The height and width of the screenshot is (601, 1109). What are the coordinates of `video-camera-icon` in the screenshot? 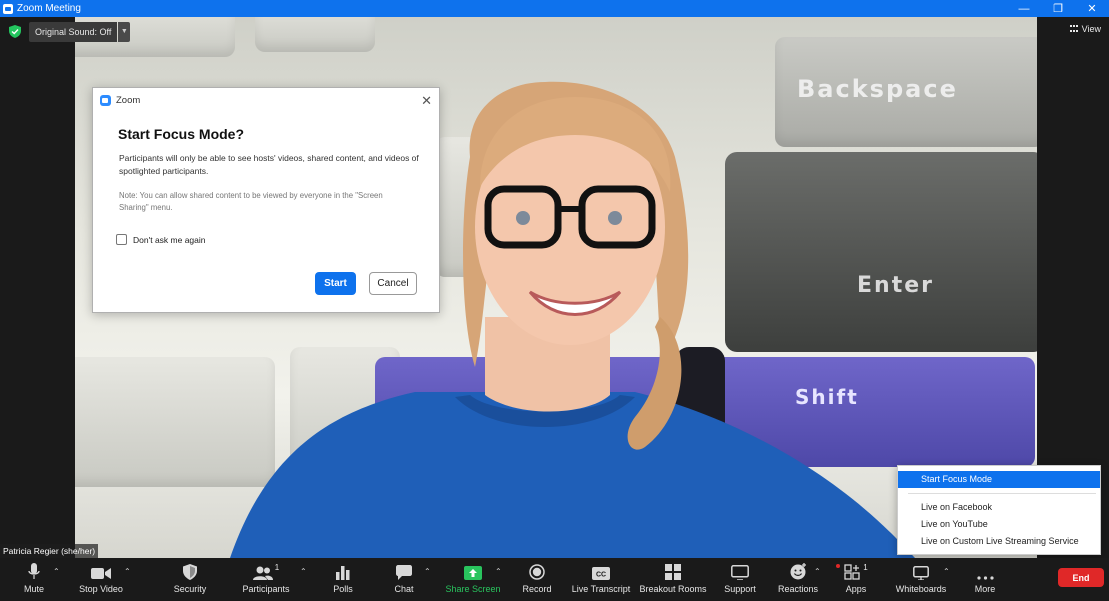 It's located at (101, 573).